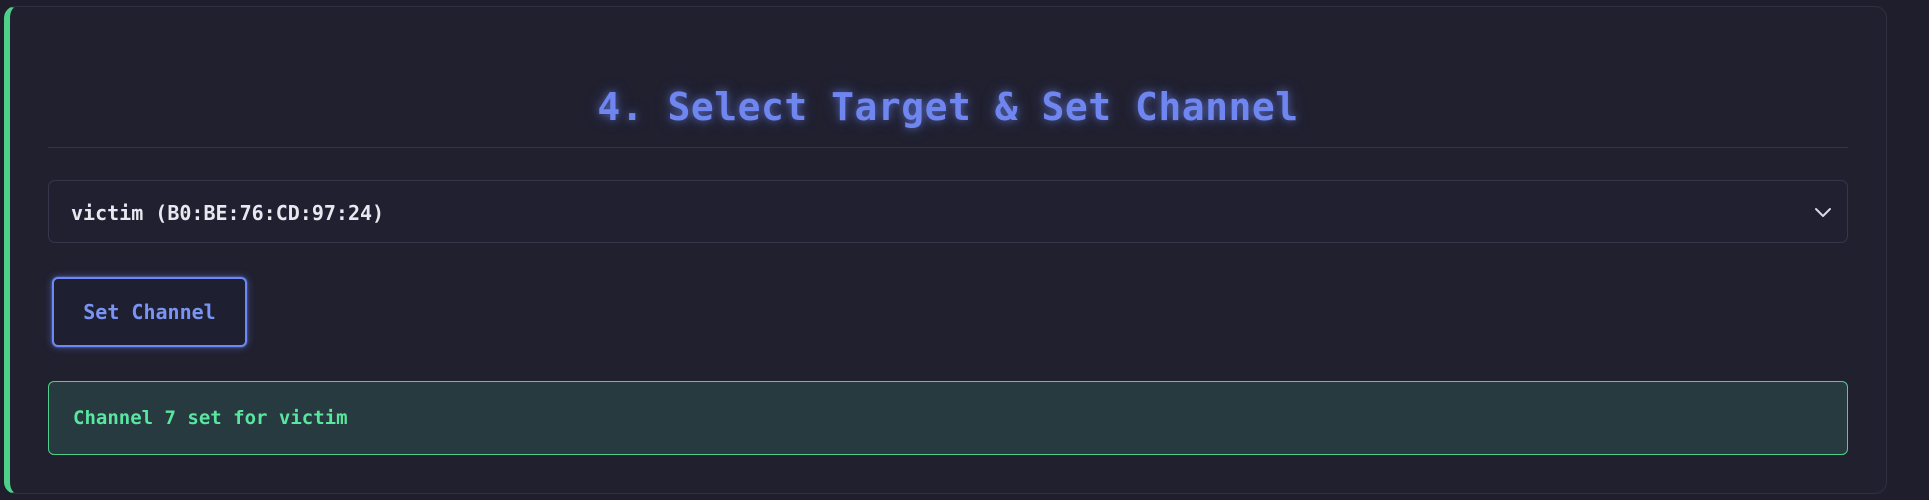 Image resolution: width=1929 pixels, height=500 pixels. What do you see at coordinates (228, 213) in the screenshot?
I see `target-select-value: victim (B0:BE:76:CD:97:24)` at bounding box center [228, 213].